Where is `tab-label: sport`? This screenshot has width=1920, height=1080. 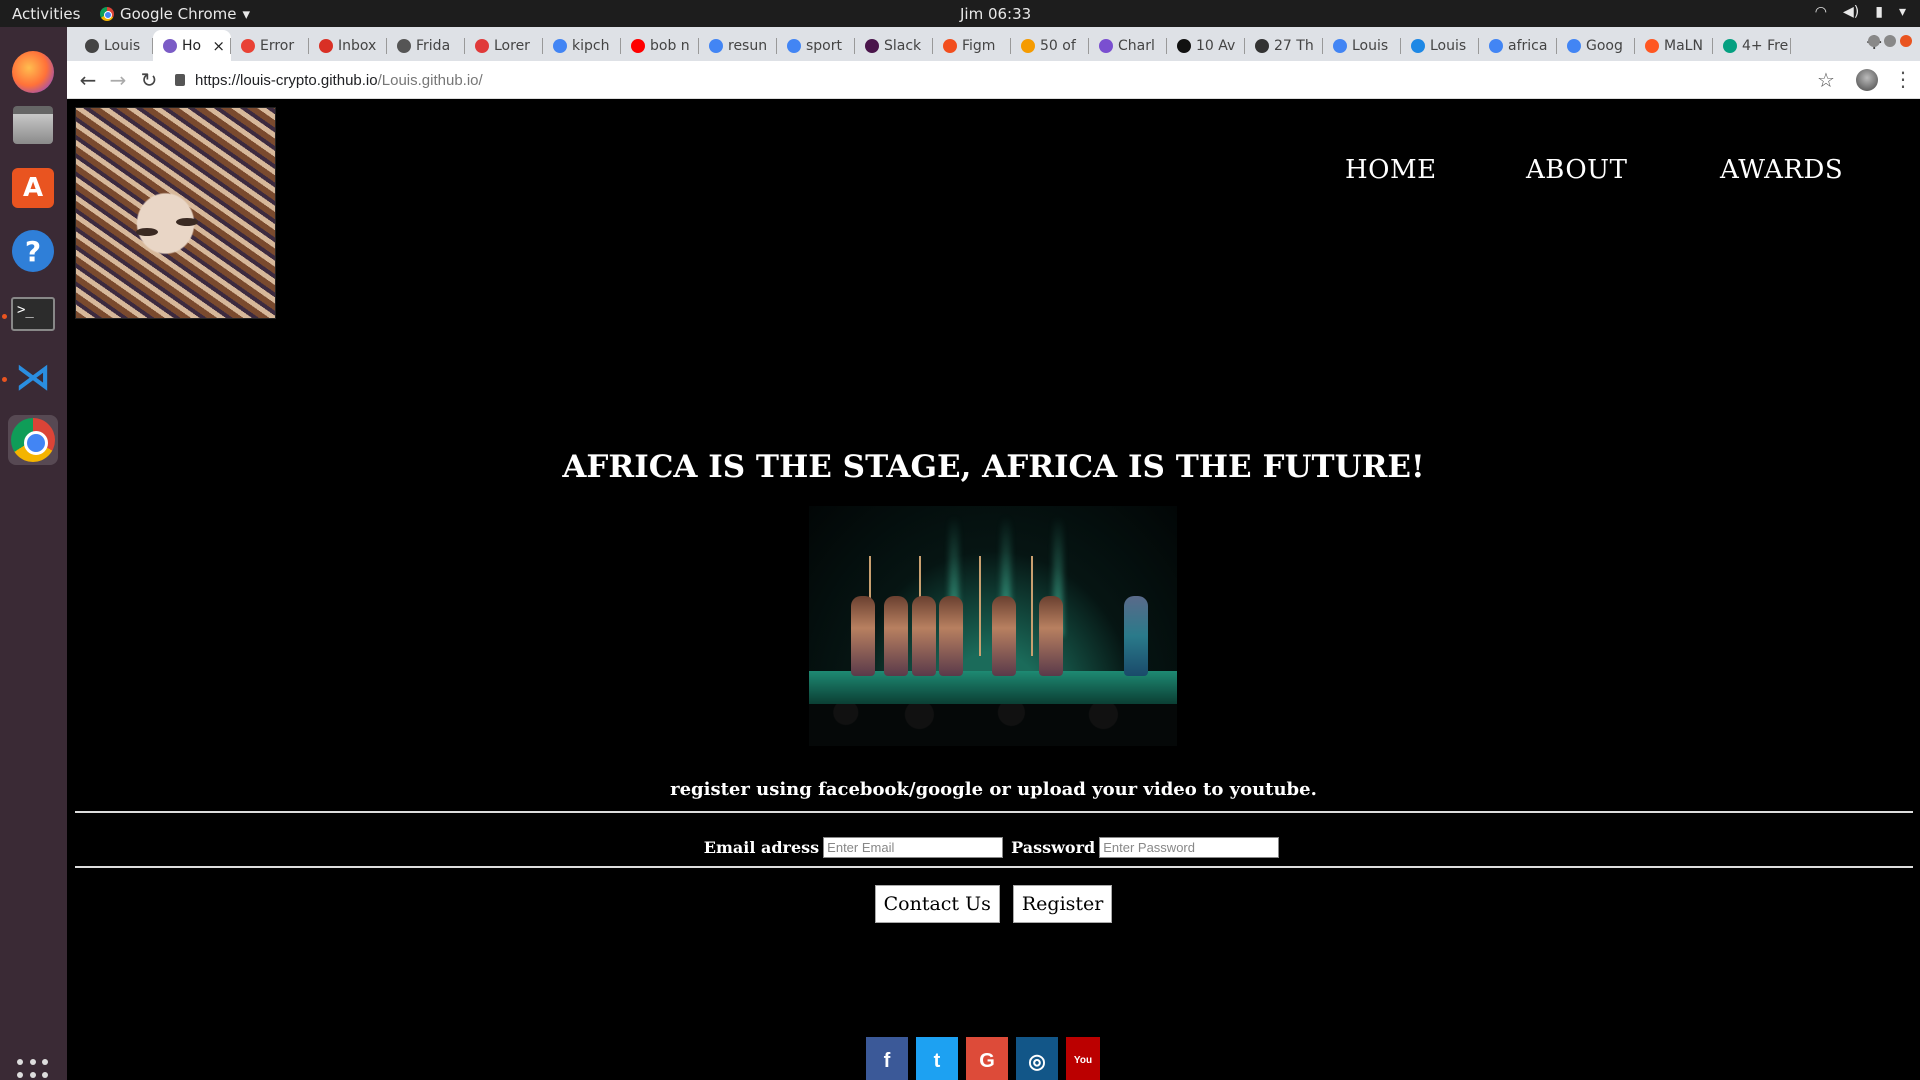
tab-label: sport is located at coordinates (824, 45).